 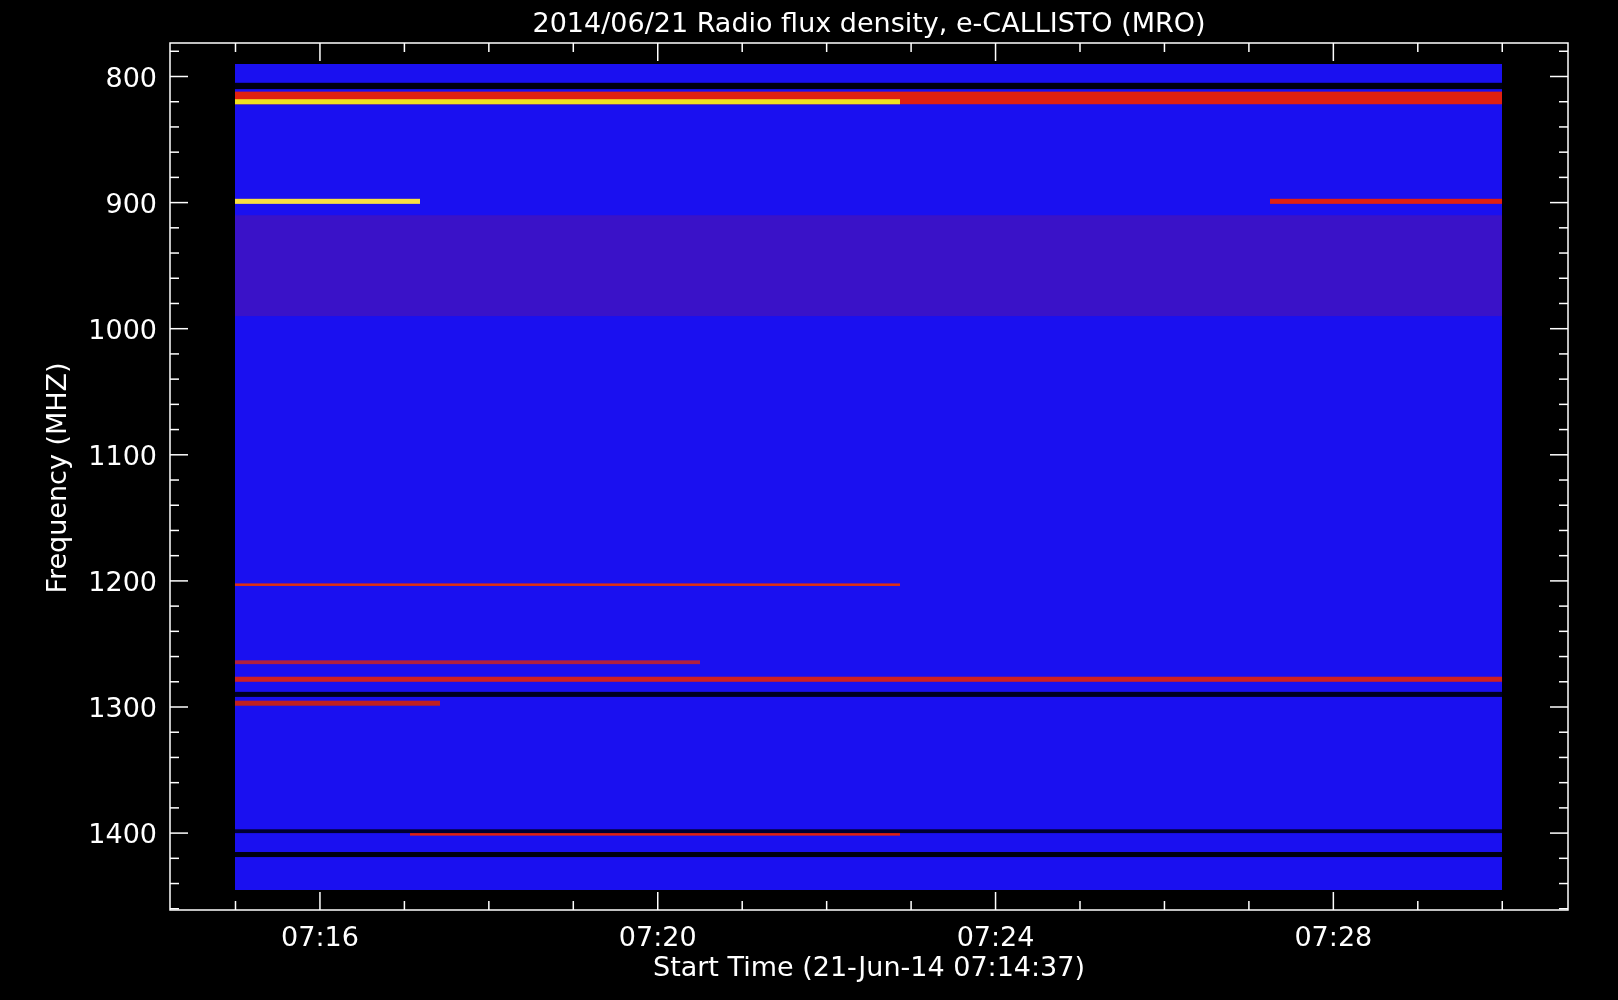 I want to click on x-tick-label: 07:16, so click(x=320, y=936).